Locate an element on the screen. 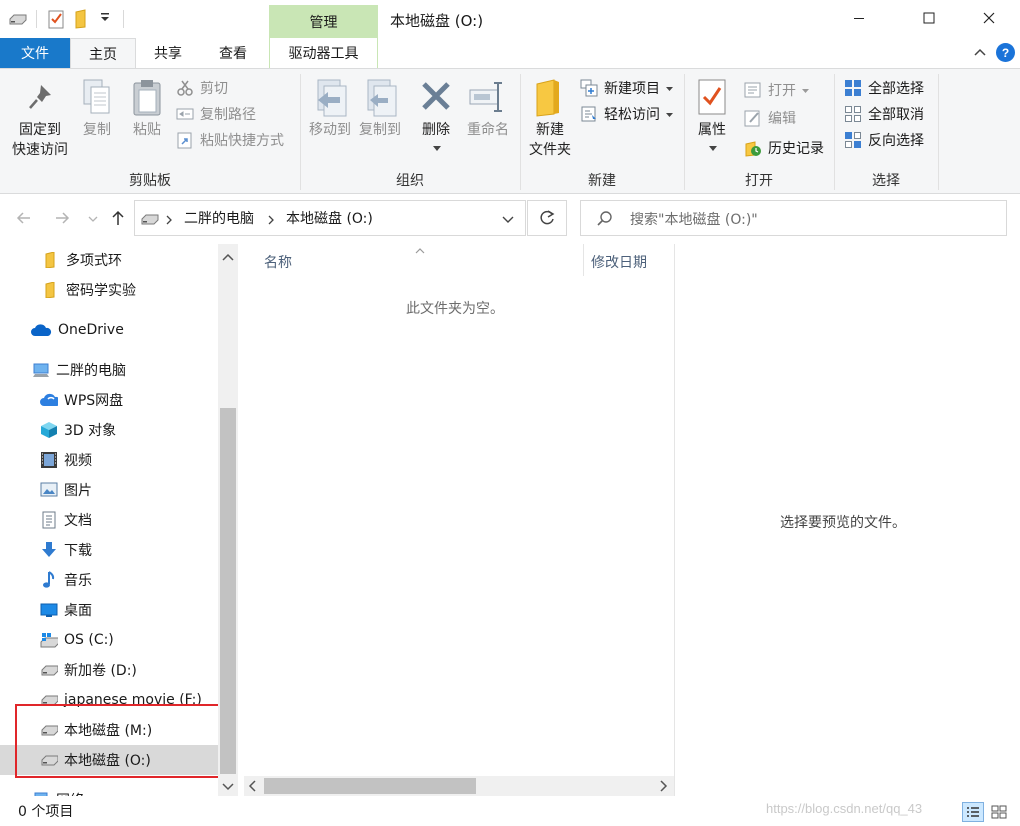 This screenshot has width=1020, height=826. drive-icon is located at coordinates (18, 19).